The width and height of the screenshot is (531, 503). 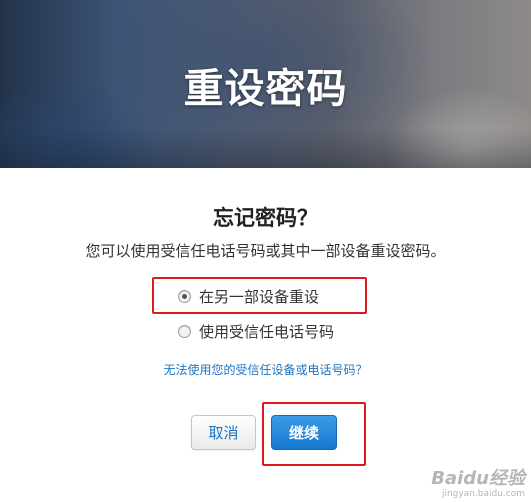 I want to click on cannot-use-device-link: 无法使用您的受信任设备或电话号码？, so click(x=265, y=369).